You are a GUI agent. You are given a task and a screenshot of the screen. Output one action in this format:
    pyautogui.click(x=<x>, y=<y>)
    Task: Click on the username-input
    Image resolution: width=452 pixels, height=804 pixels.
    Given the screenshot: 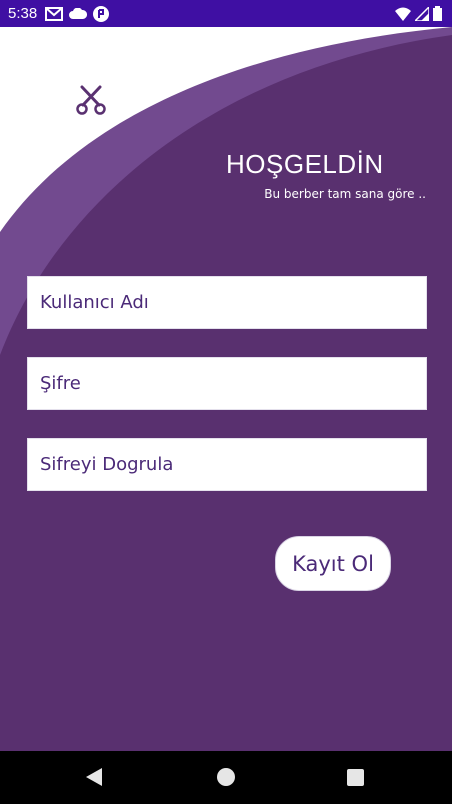 What is the action you would take?
    pyautogui.click(x=227, y=302)
    